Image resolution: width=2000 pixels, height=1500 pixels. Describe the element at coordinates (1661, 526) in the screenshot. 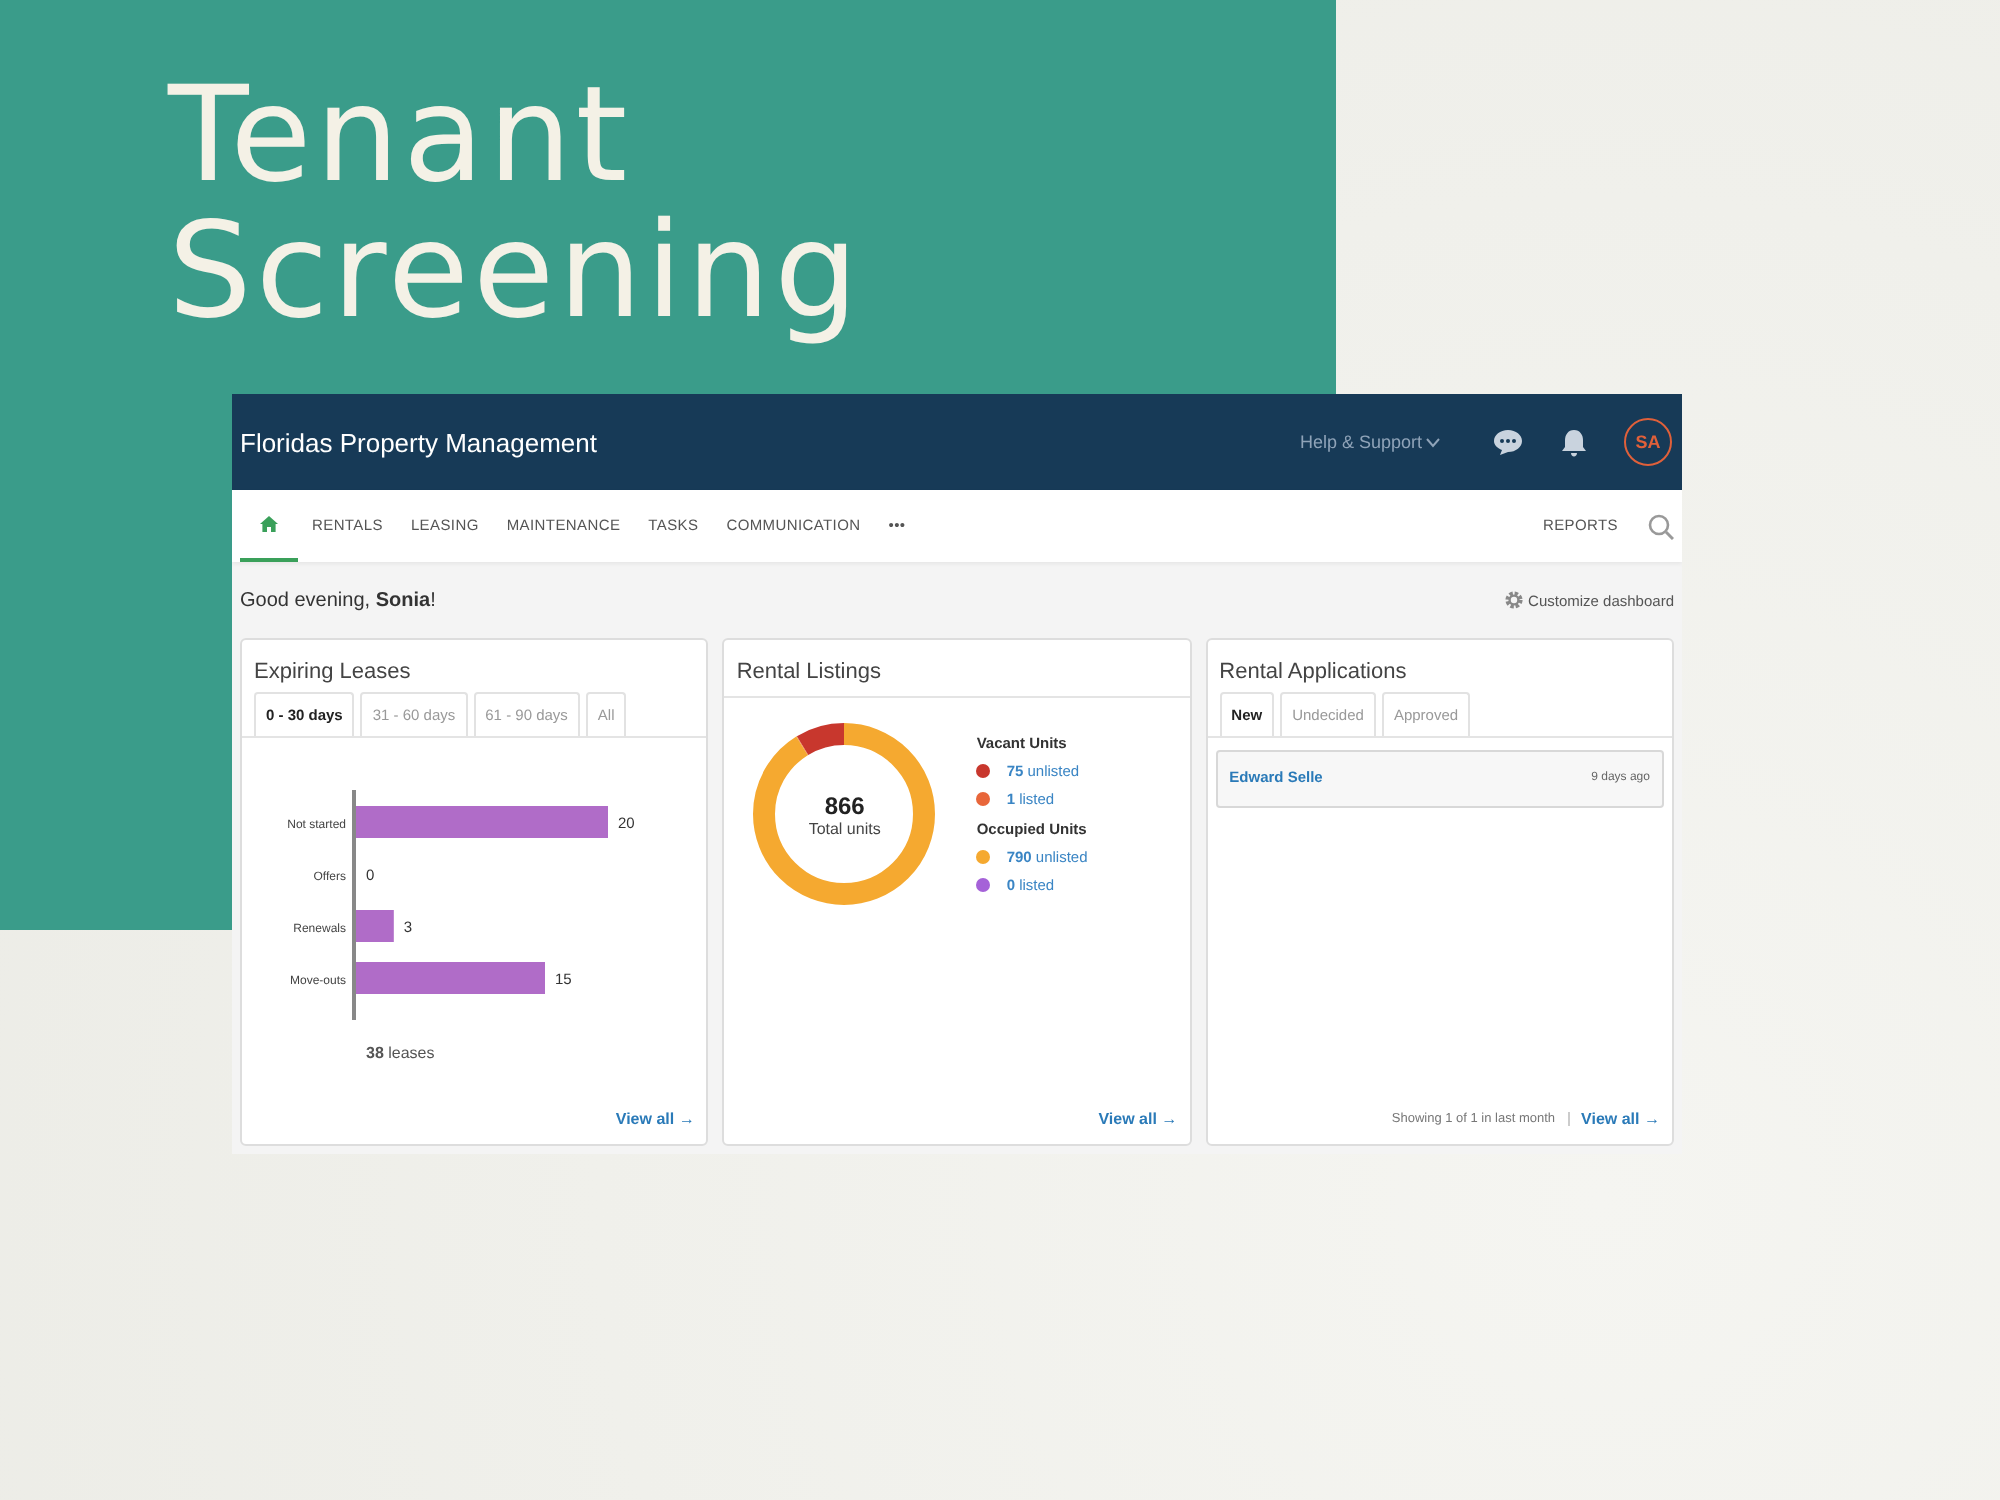

I see `search-icon` at that location.